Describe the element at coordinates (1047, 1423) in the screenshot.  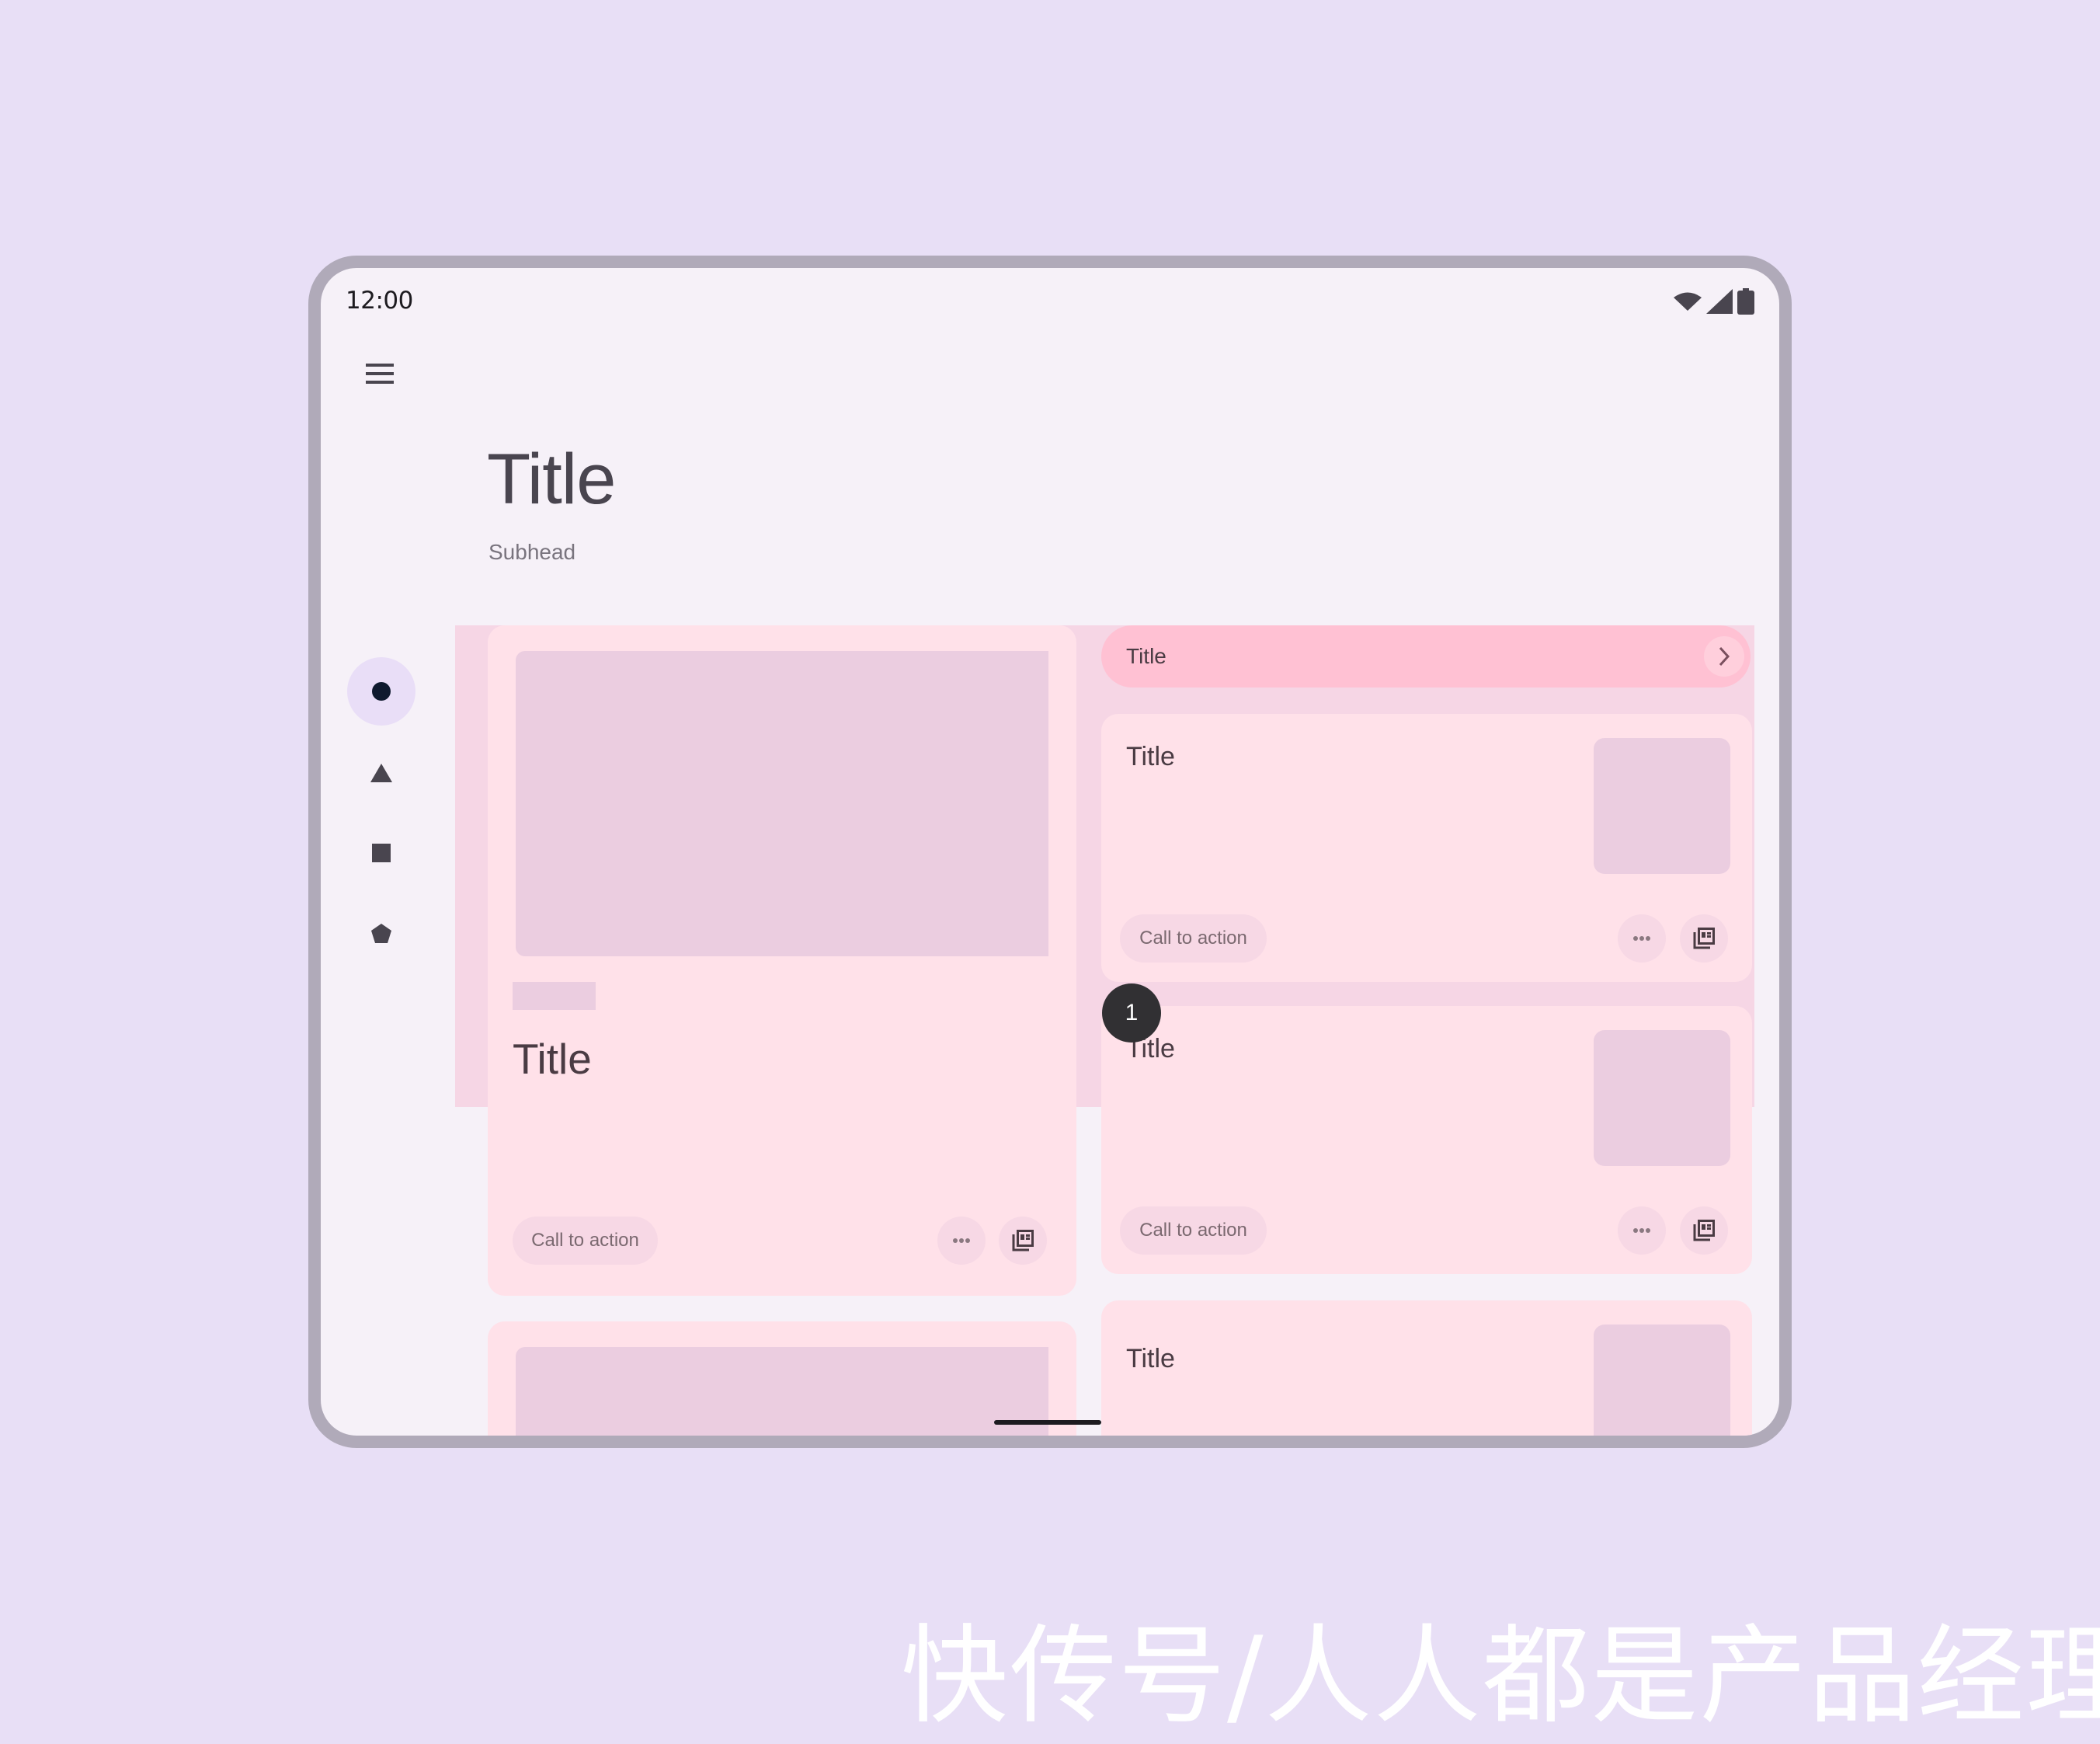
I see `home-indicator` at that location.